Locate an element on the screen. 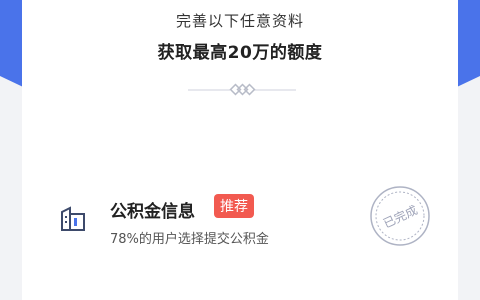 Image resolution: width=480 pixels, height=300 pixels. building-icon is located at coordinates (73, 218).